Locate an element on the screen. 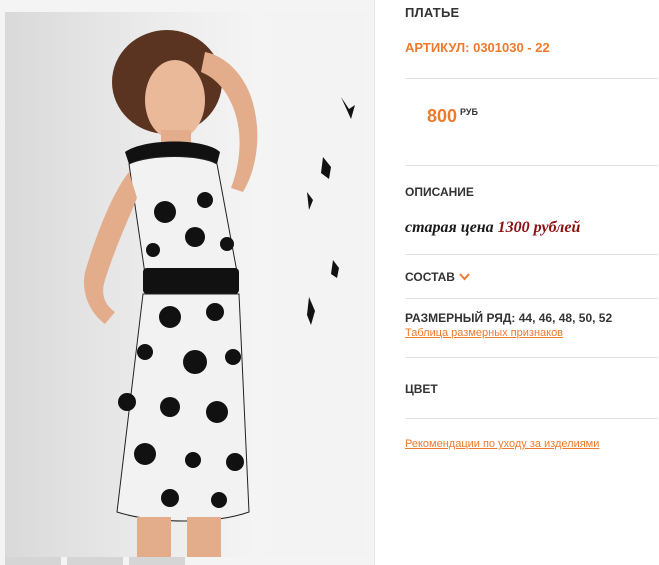 The height and width of the screenshot is (565, 659). photo-thumbnails is located at coordinates (185, 561).